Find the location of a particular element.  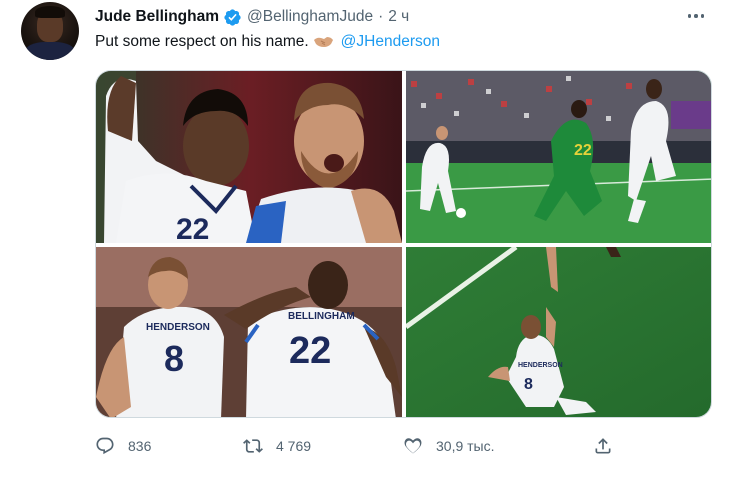

photo-3: HENDERSON 8 BELLINGHAM 22 is located at coordinates (249, 332).